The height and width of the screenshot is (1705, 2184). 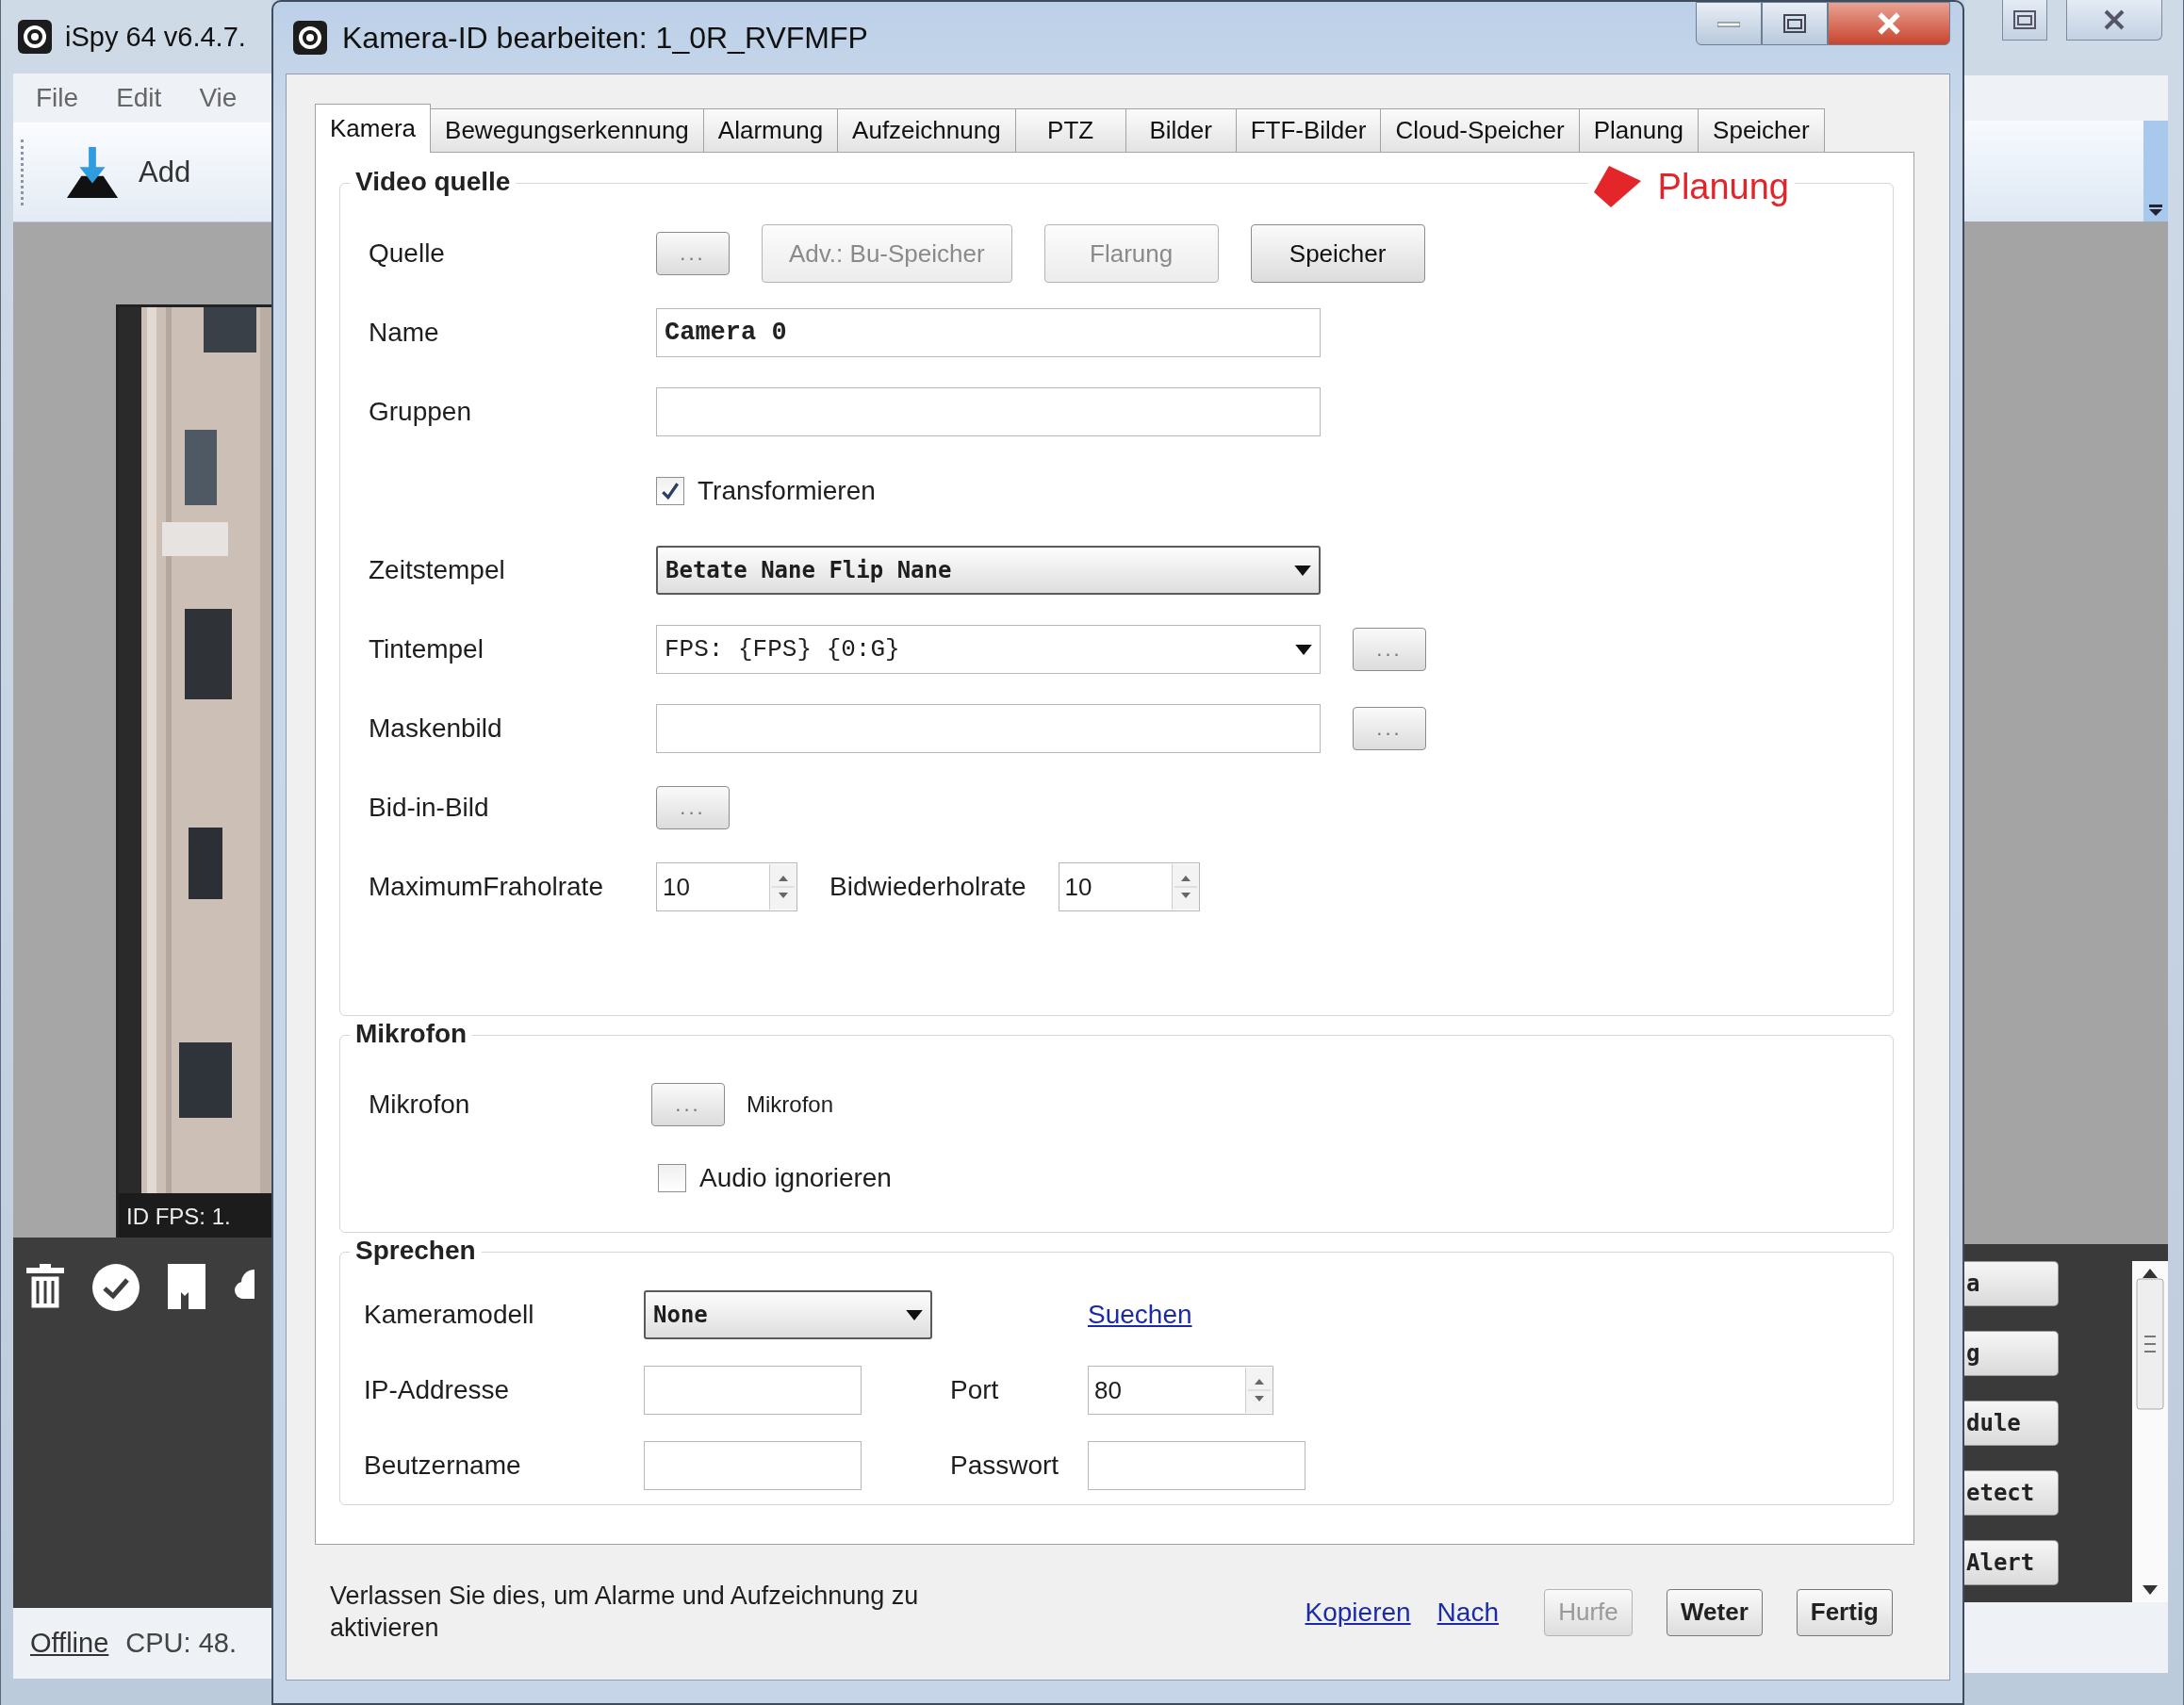 What do you see at coordinates (443, 1466) in the screenshot?
I see `field-label: Beutzername` at bounding box center [443, 1466].